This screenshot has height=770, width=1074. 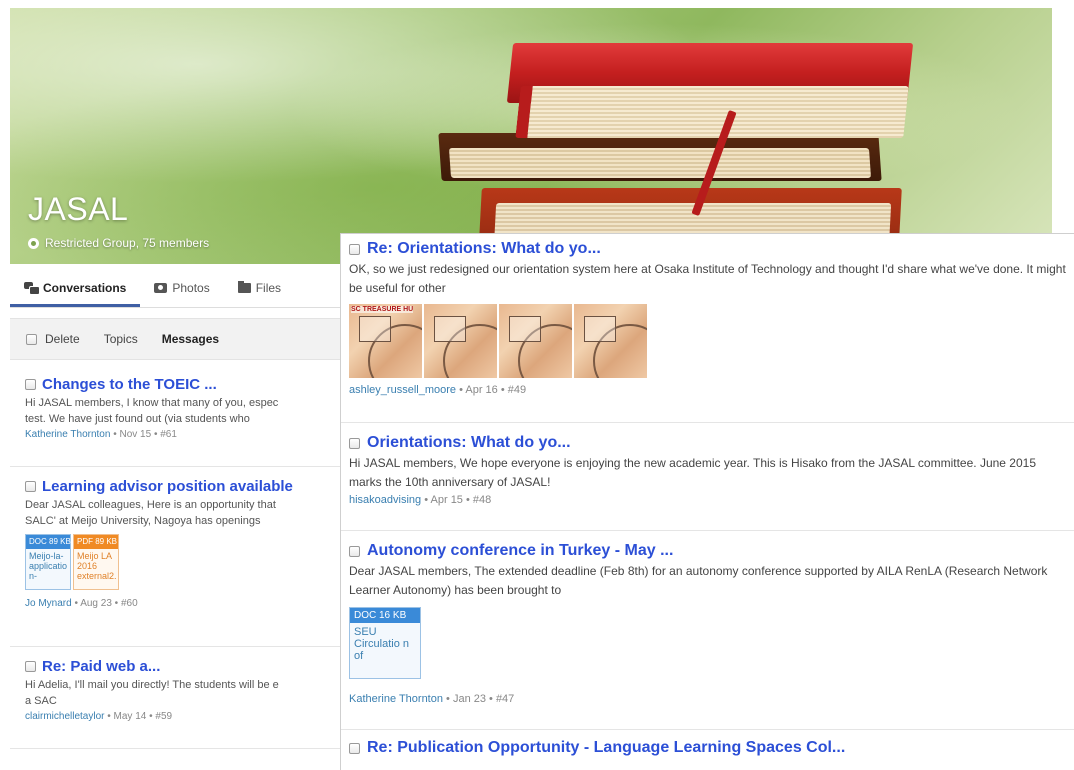 I want to click on message-toolbar: Delete Topics Messages, so click(x=180, y=339).